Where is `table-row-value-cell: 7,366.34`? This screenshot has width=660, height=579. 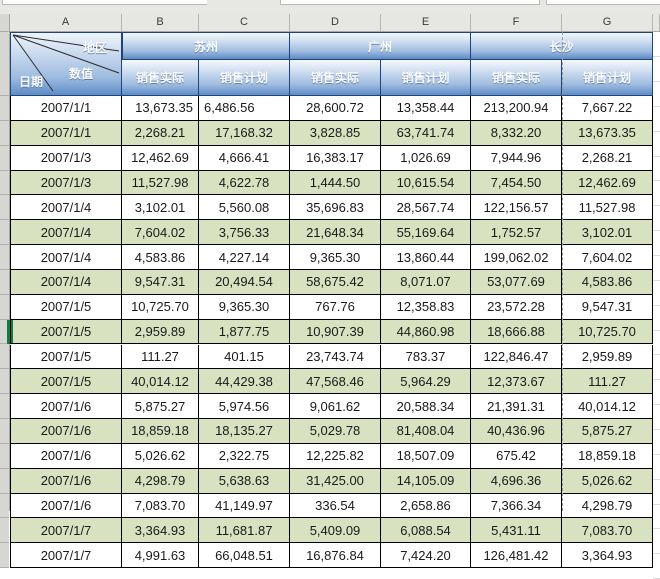 table-row-value-cell: 7,366.34 is located at coordinates (516, 506).